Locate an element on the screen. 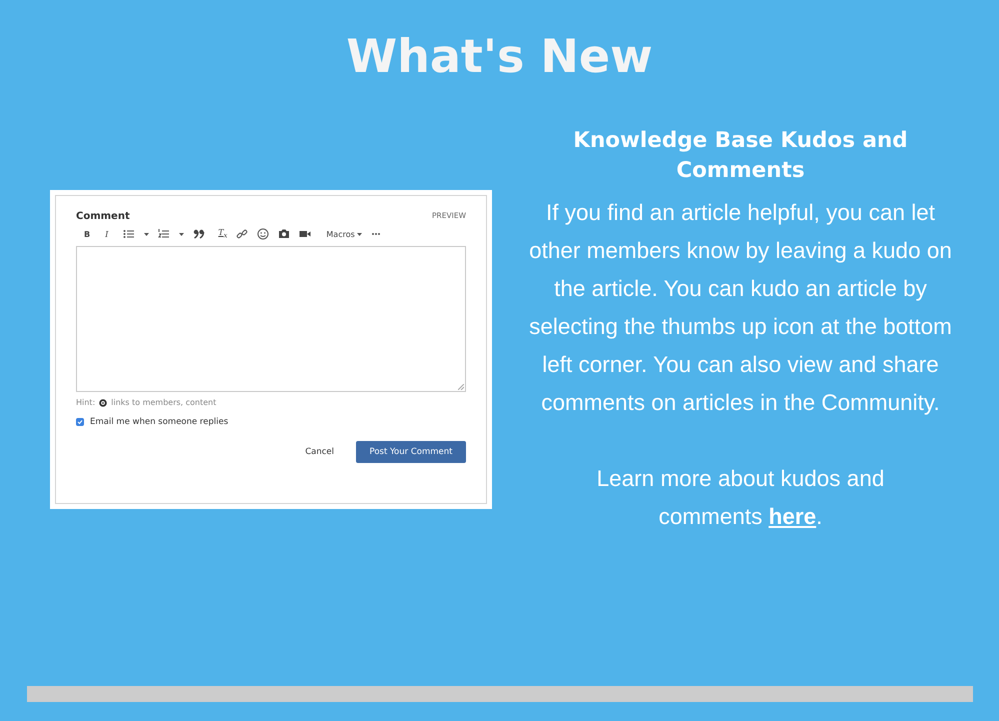 This screenshot has width=999, height=721. page-title: What's New is located at coordinates (499, 56).